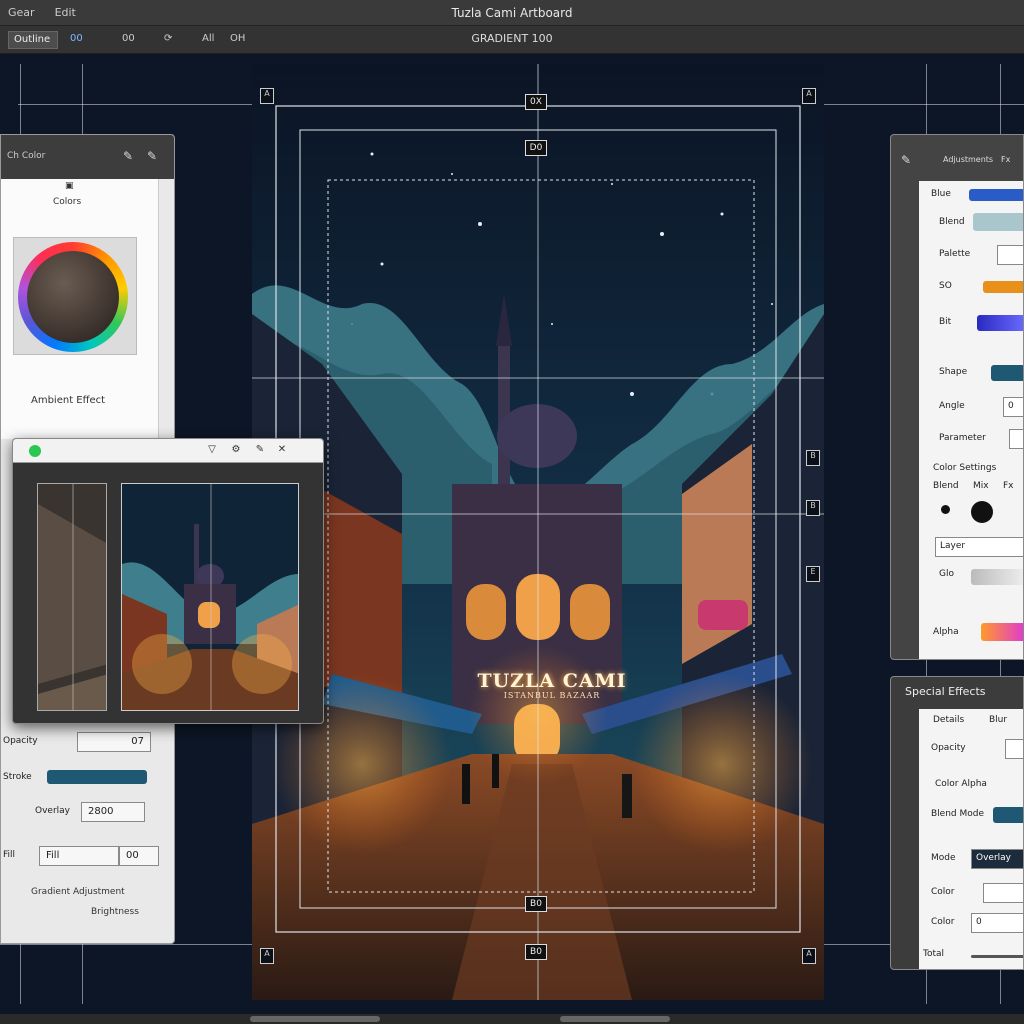  Describe the element at coordinates (168, 451) in the screenshot. I see `preview-window-header: ▽ ⚙ ✎ ✕` at that location.